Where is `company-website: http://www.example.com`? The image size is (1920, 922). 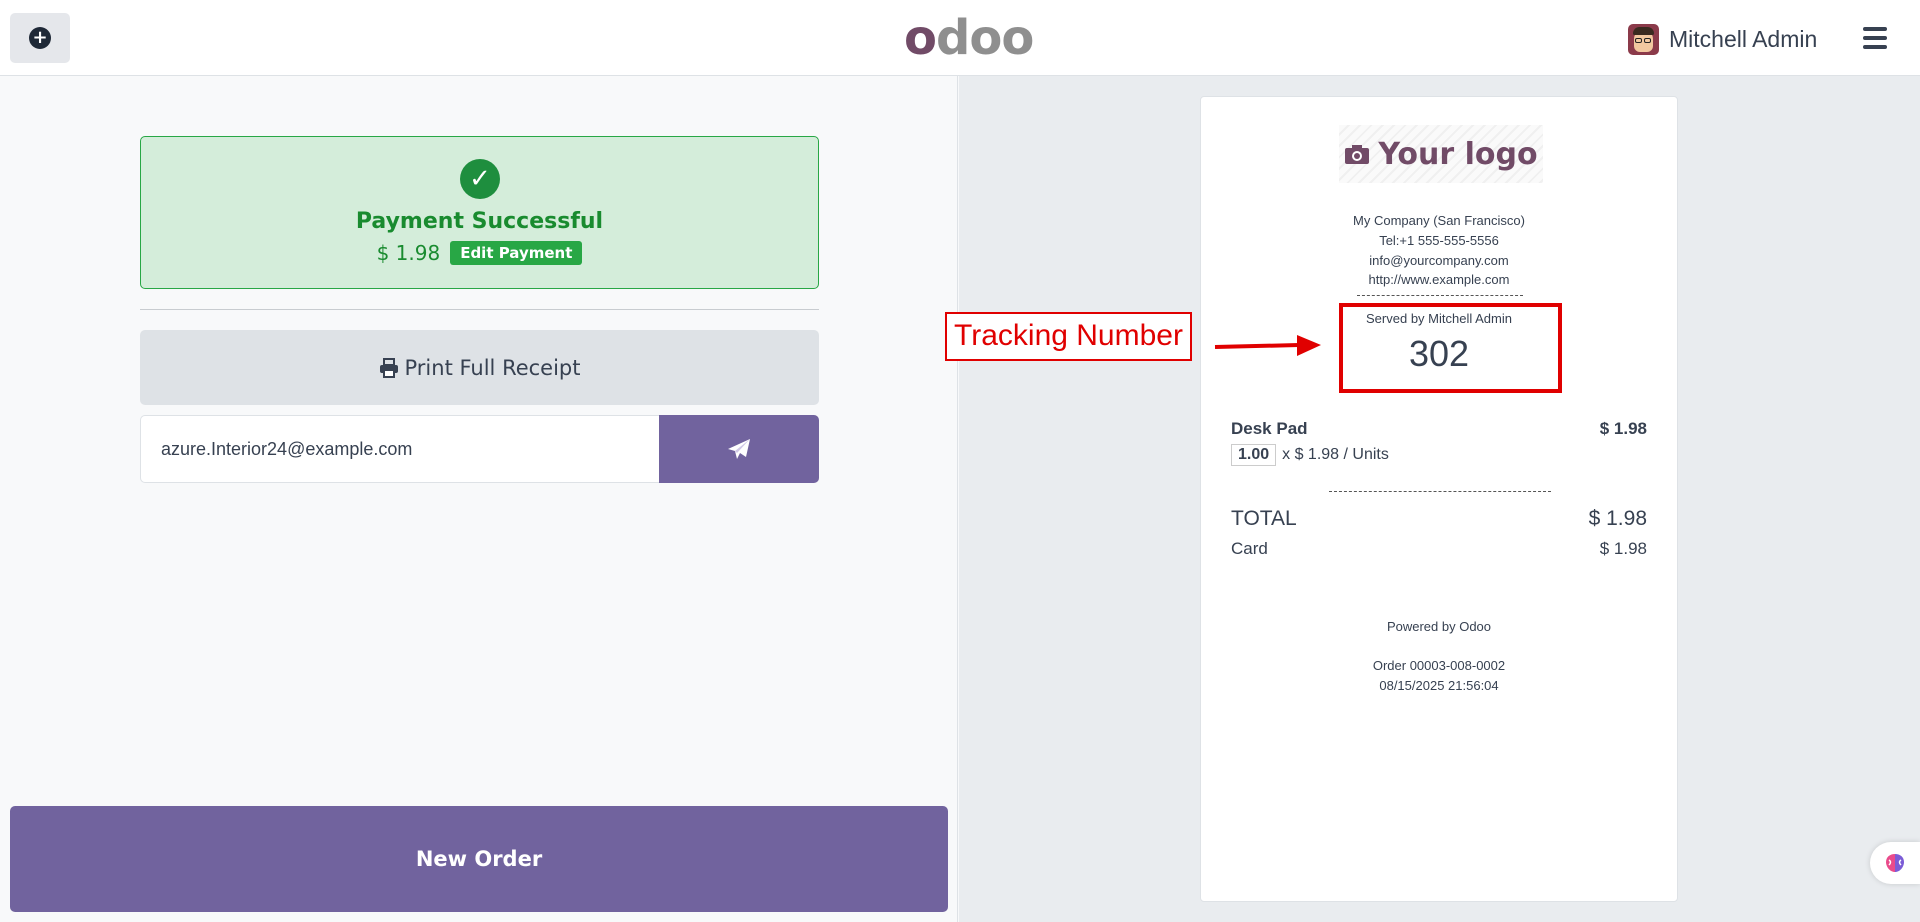 company-website: http://www.example.com is located at coordinates (1439, 279).